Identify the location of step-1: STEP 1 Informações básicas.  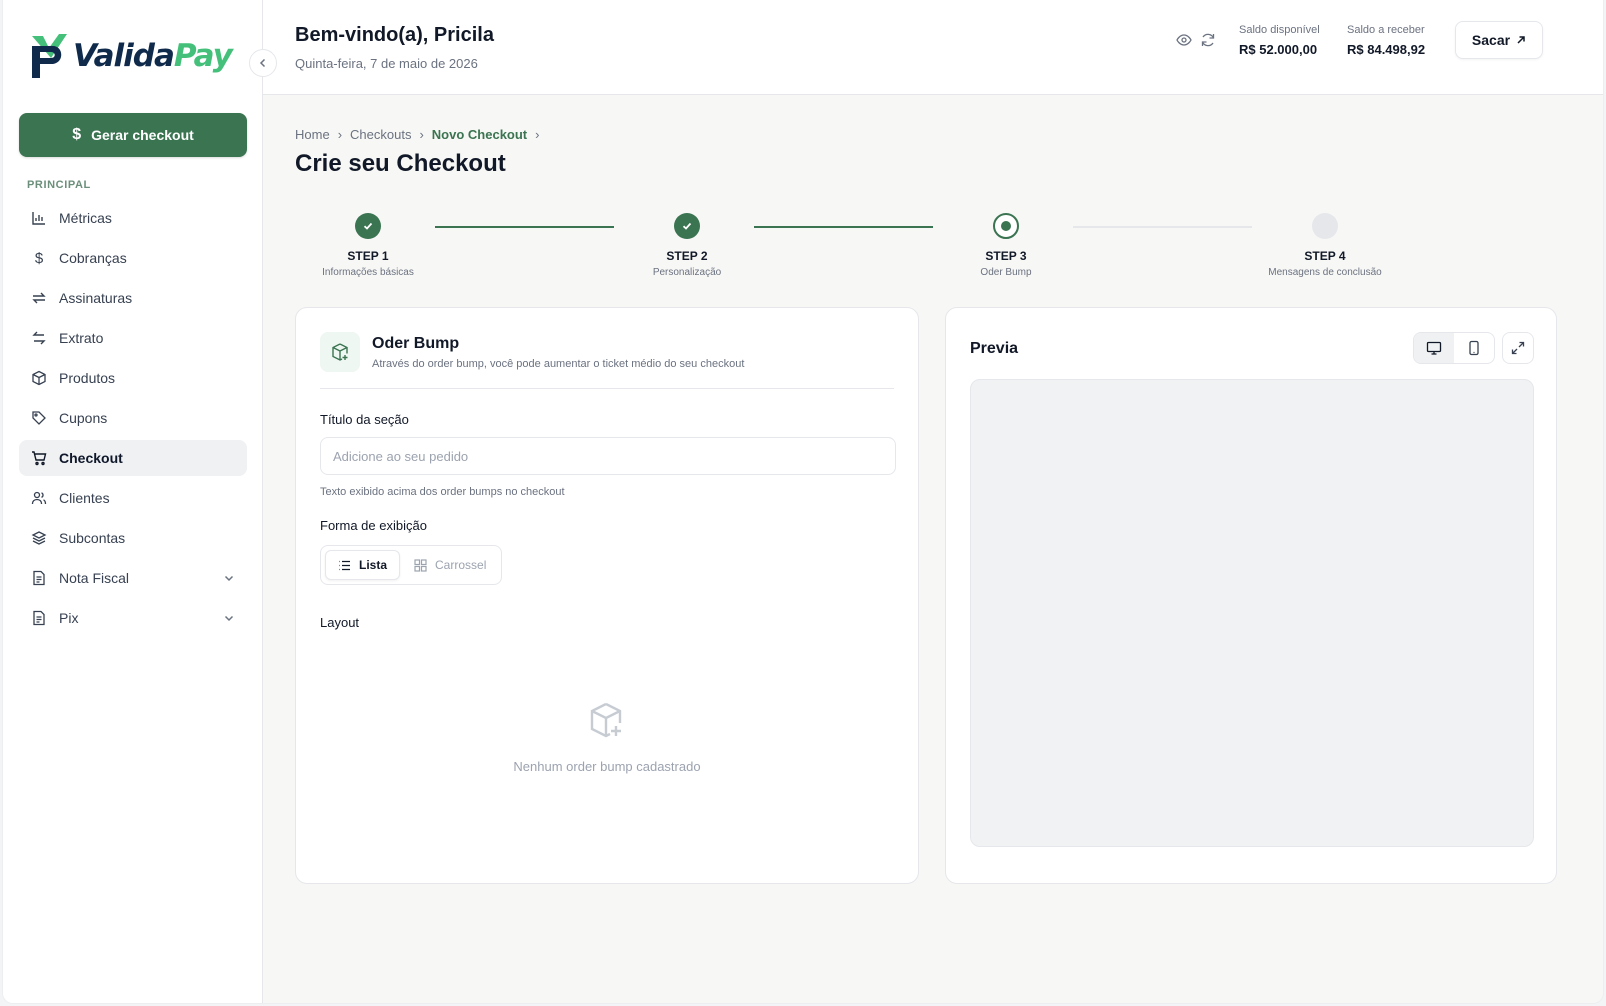
(368, 245).